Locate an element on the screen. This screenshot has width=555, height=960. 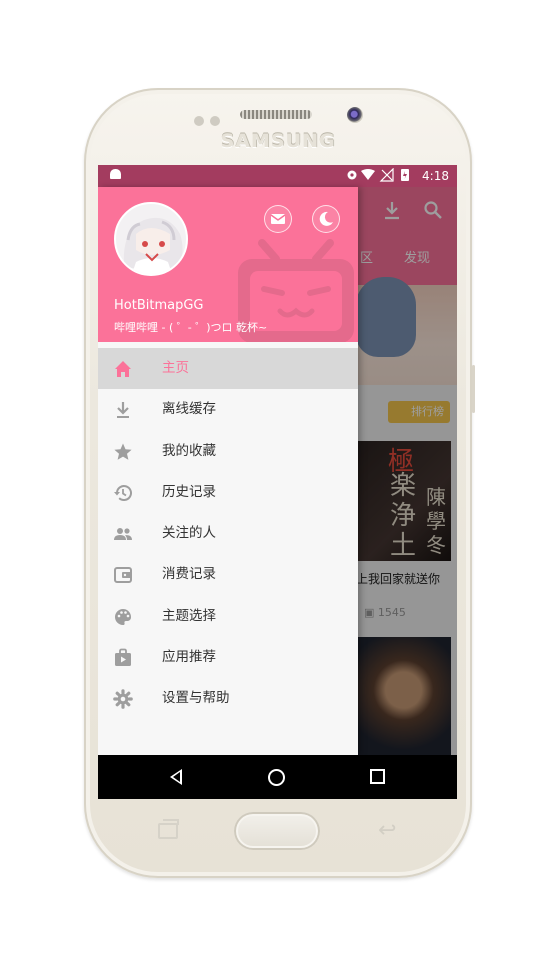
gear-icon is located at coordinates (123, 699).